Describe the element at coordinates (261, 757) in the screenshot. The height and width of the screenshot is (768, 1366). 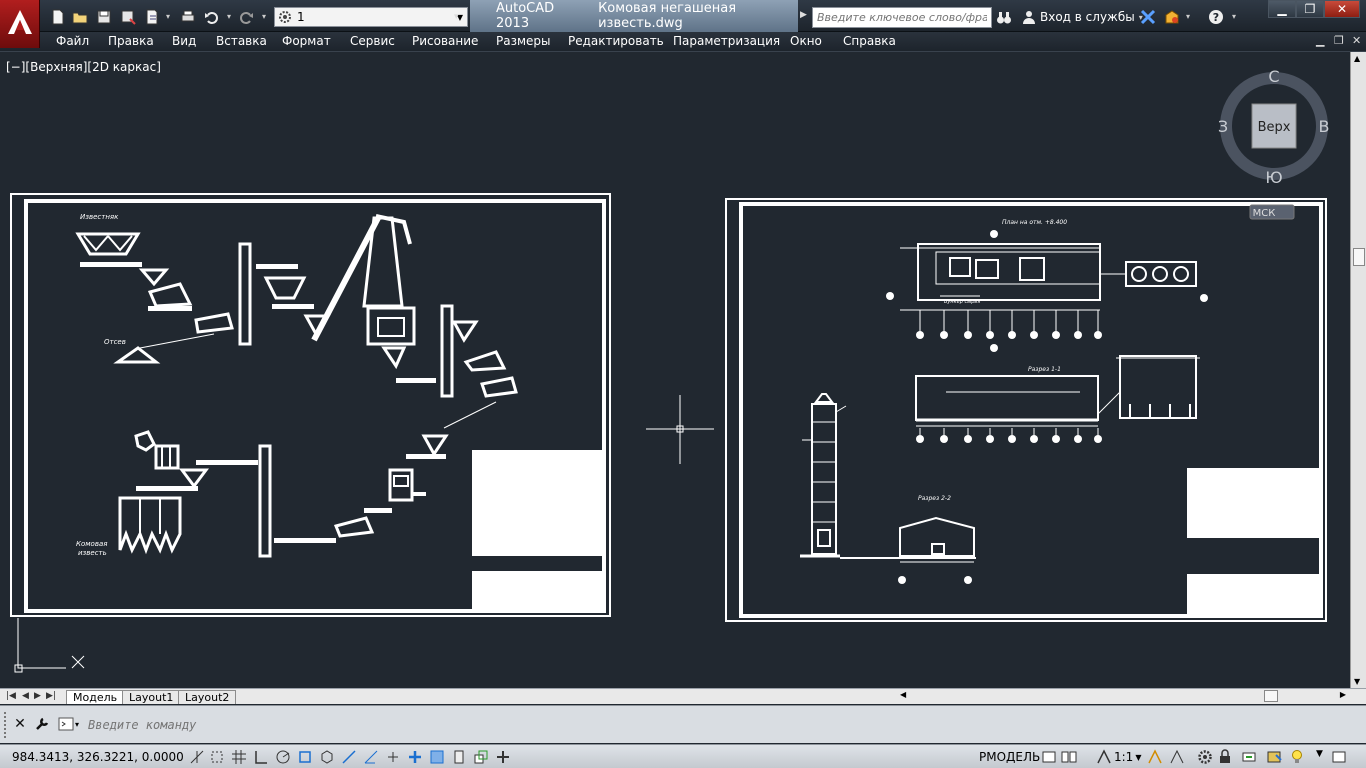
I see `ortho-toggle` at that location.